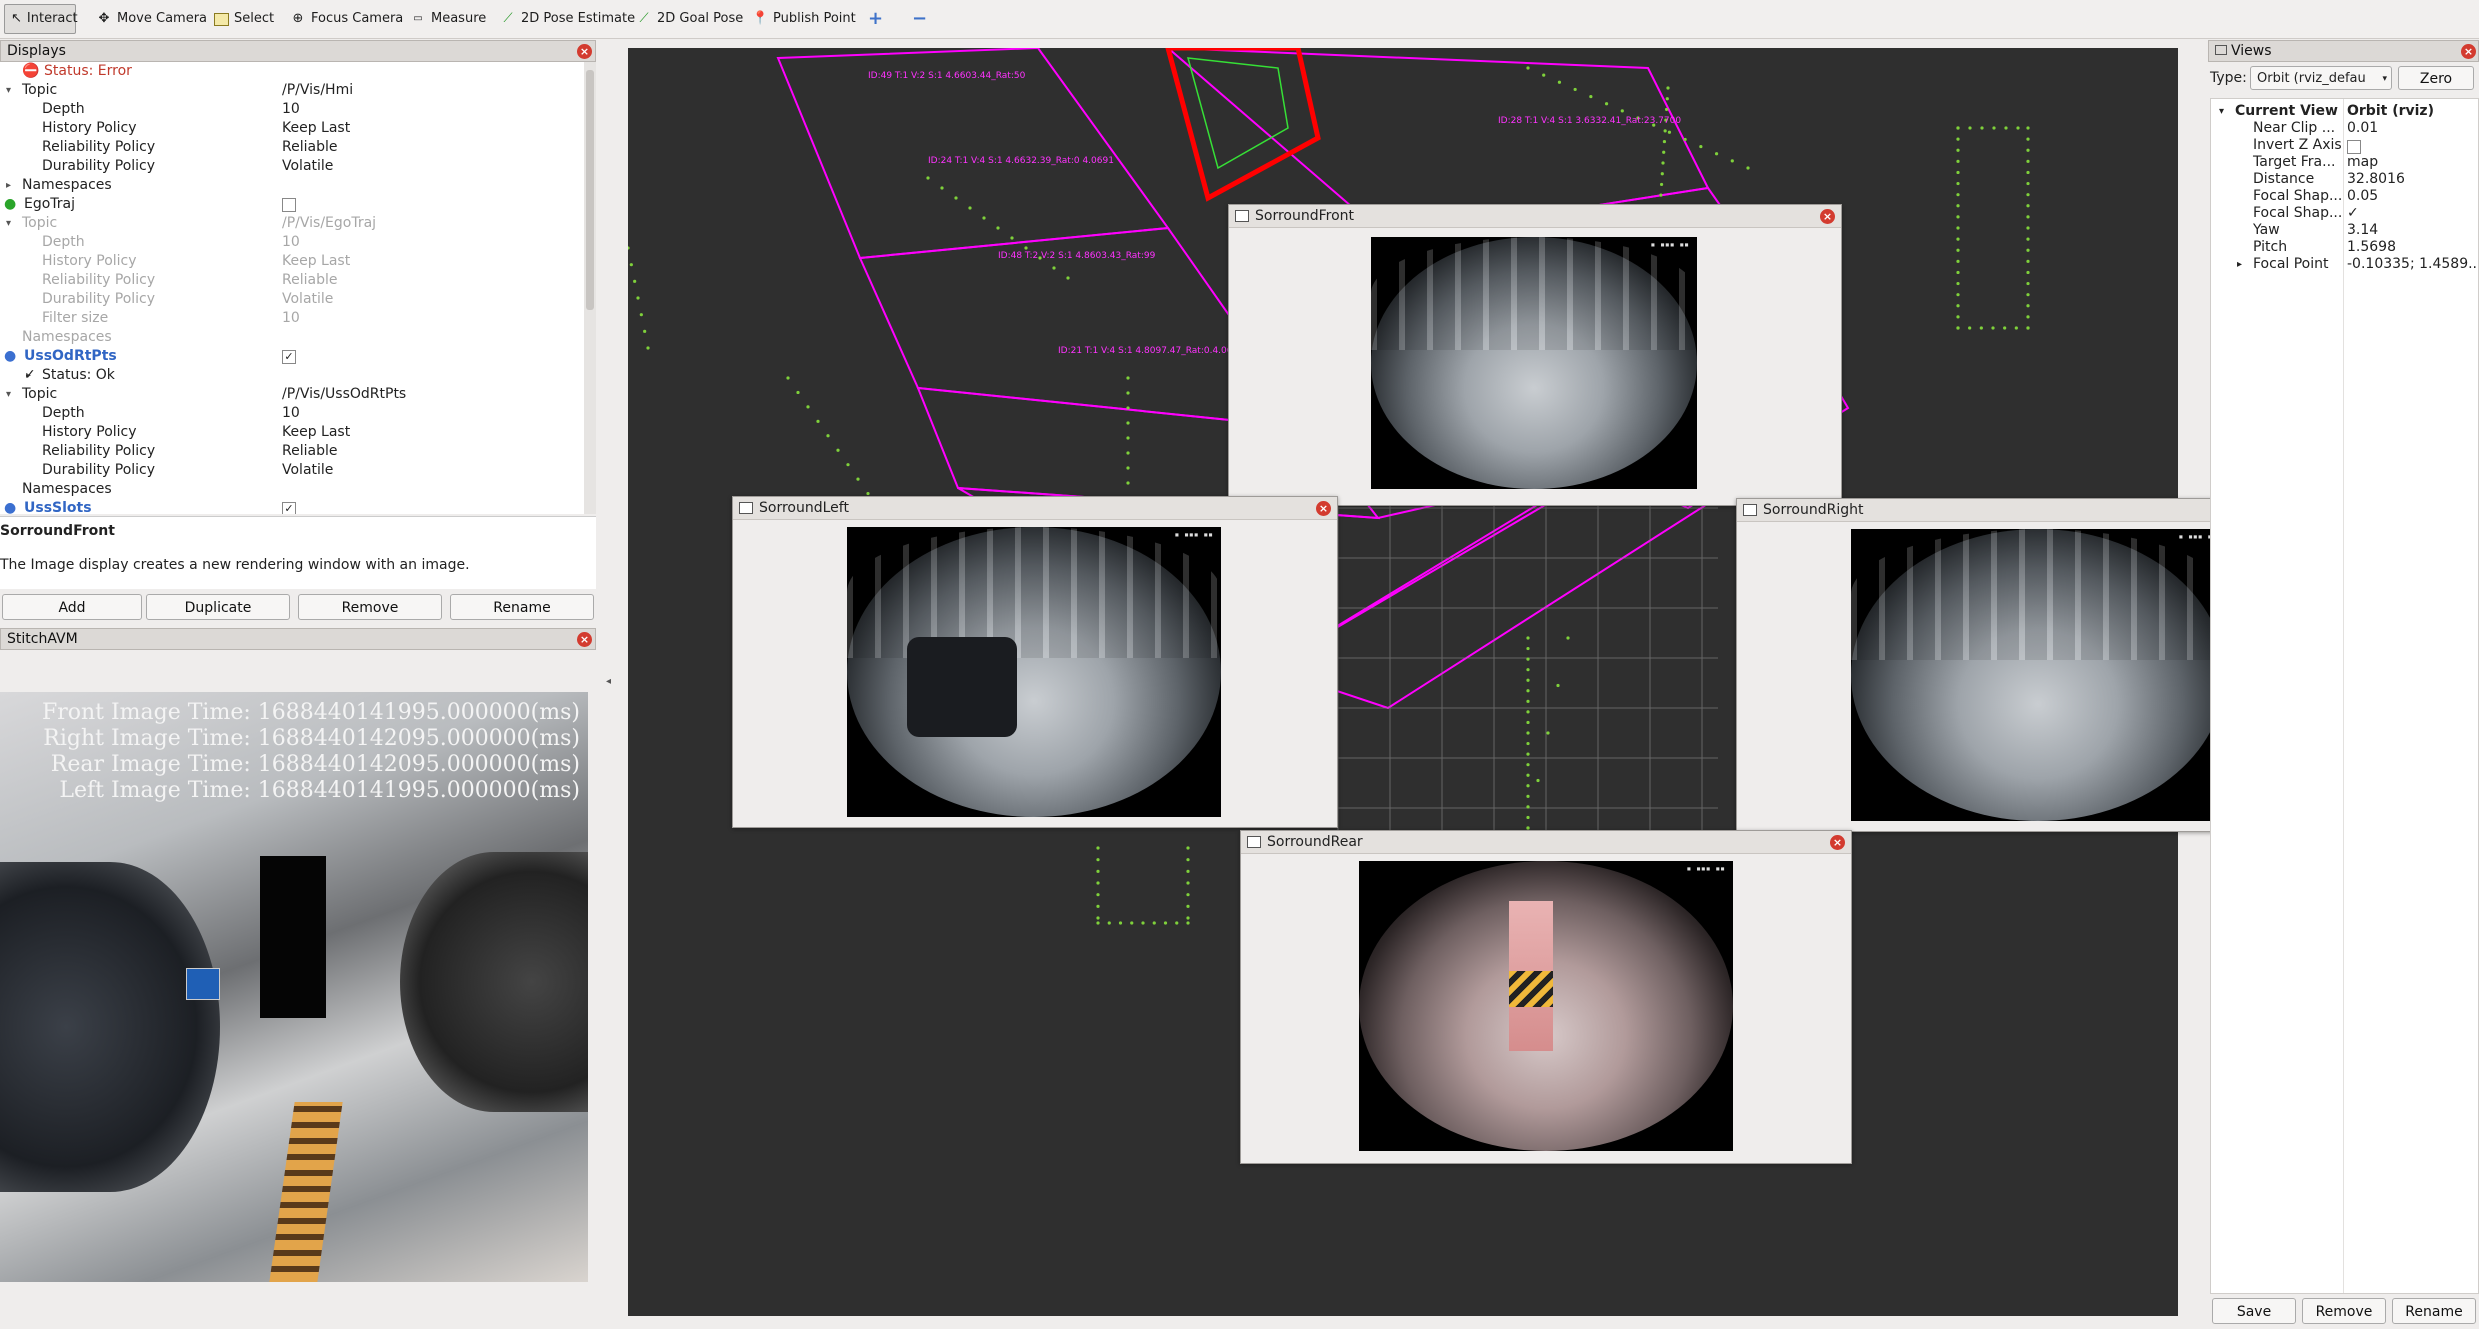  Describe the element at coordinates (2412, 111) in the screenshot. I see `view-prop-value: Orbit (rviz)` at that location.